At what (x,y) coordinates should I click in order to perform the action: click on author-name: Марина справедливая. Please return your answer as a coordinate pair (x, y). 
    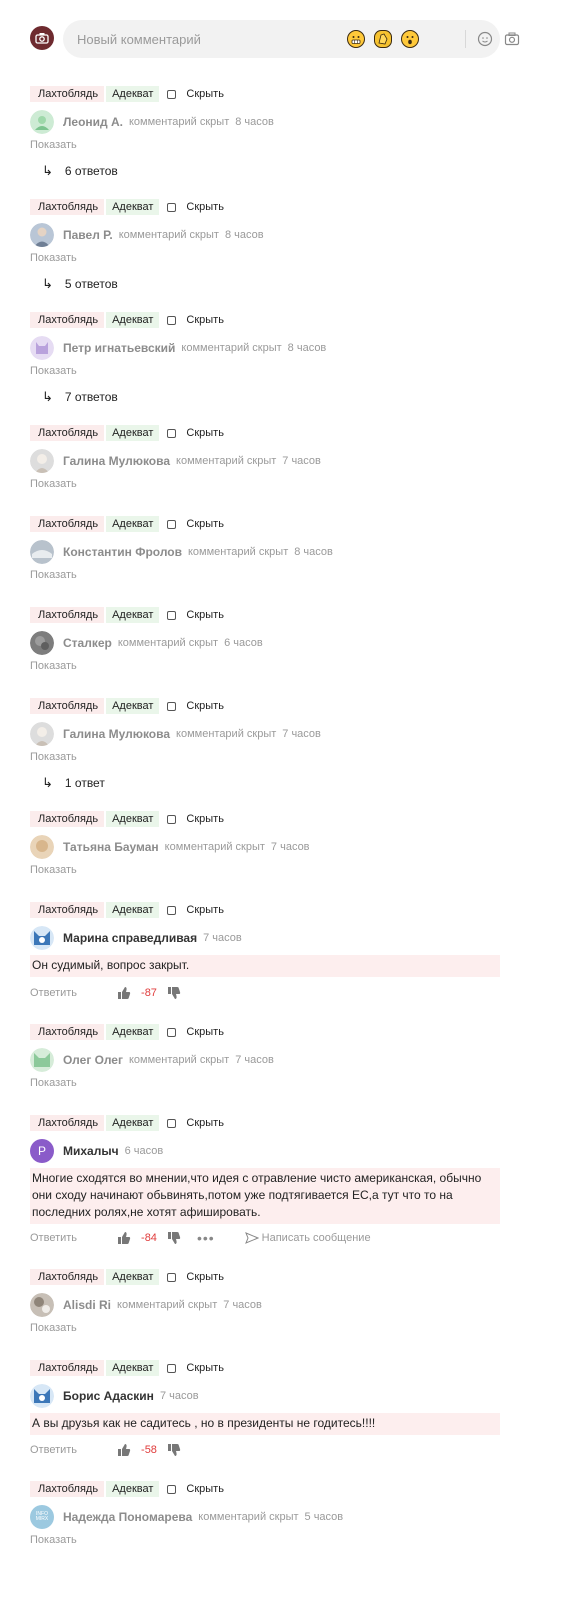
    Looking at the image, I should click on (130, 938).